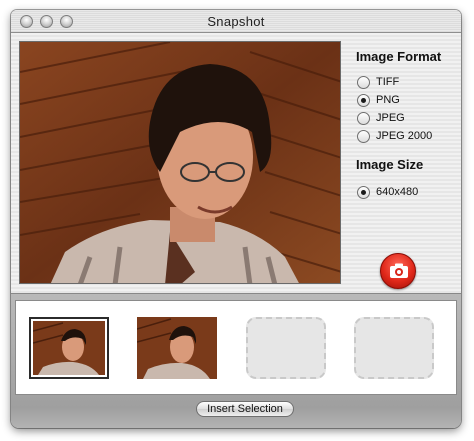 The image size is (474, 441). Describe the element at coordinates (406, 82) in the screenshot. I see `format-option-tiff: TIFF` at that location.